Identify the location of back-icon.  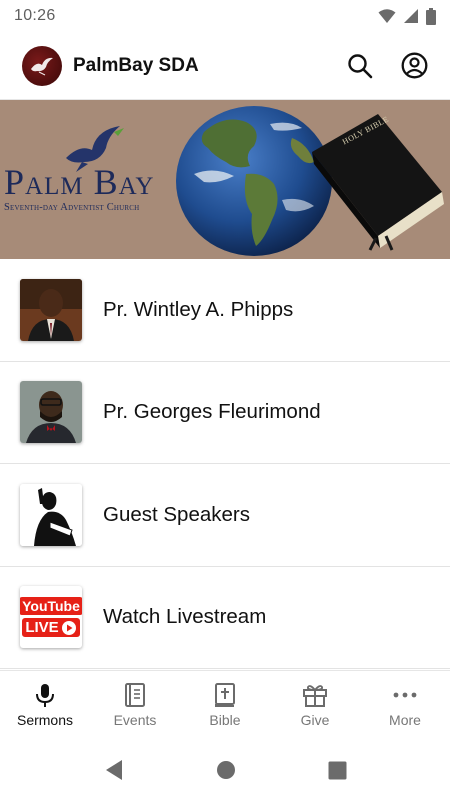
(114, 770).